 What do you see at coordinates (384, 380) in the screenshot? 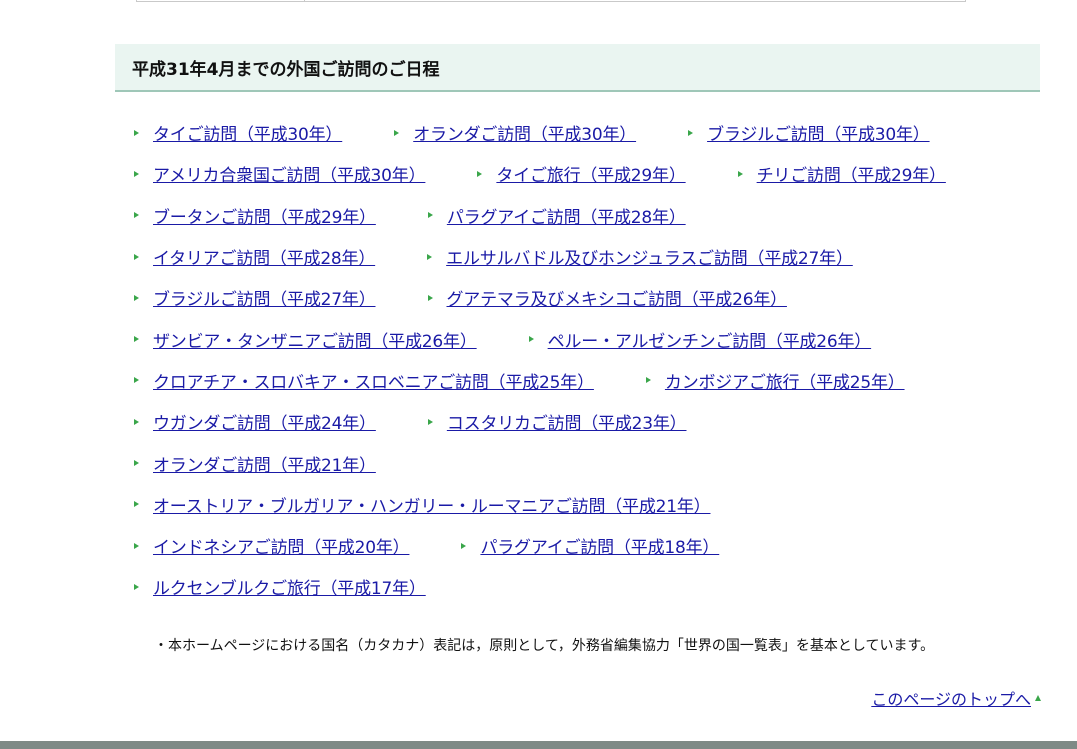
I see `visit-link: クロアチア・スロバキア・スロベニアご訪問（平成25年）` at bounding box center [384, 380].